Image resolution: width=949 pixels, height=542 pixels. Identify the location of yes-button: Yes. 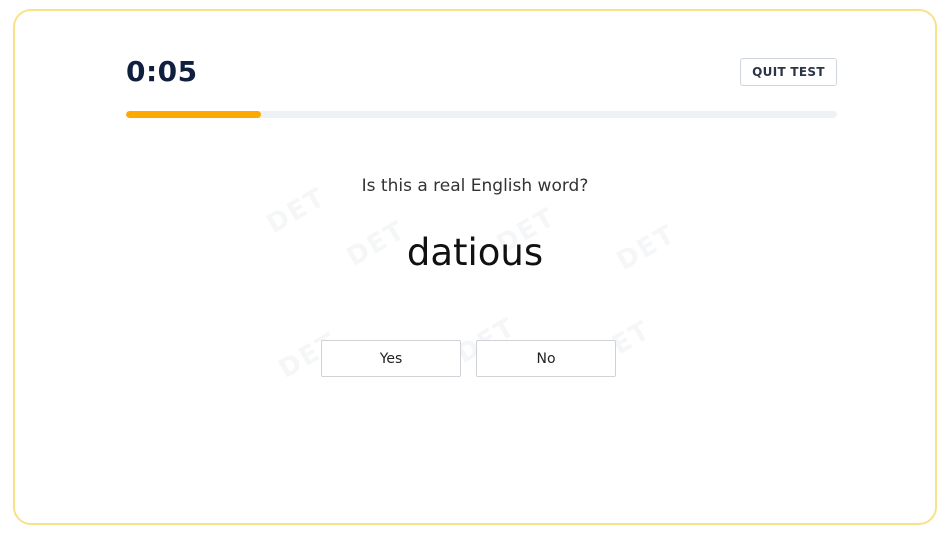
(391, 358).